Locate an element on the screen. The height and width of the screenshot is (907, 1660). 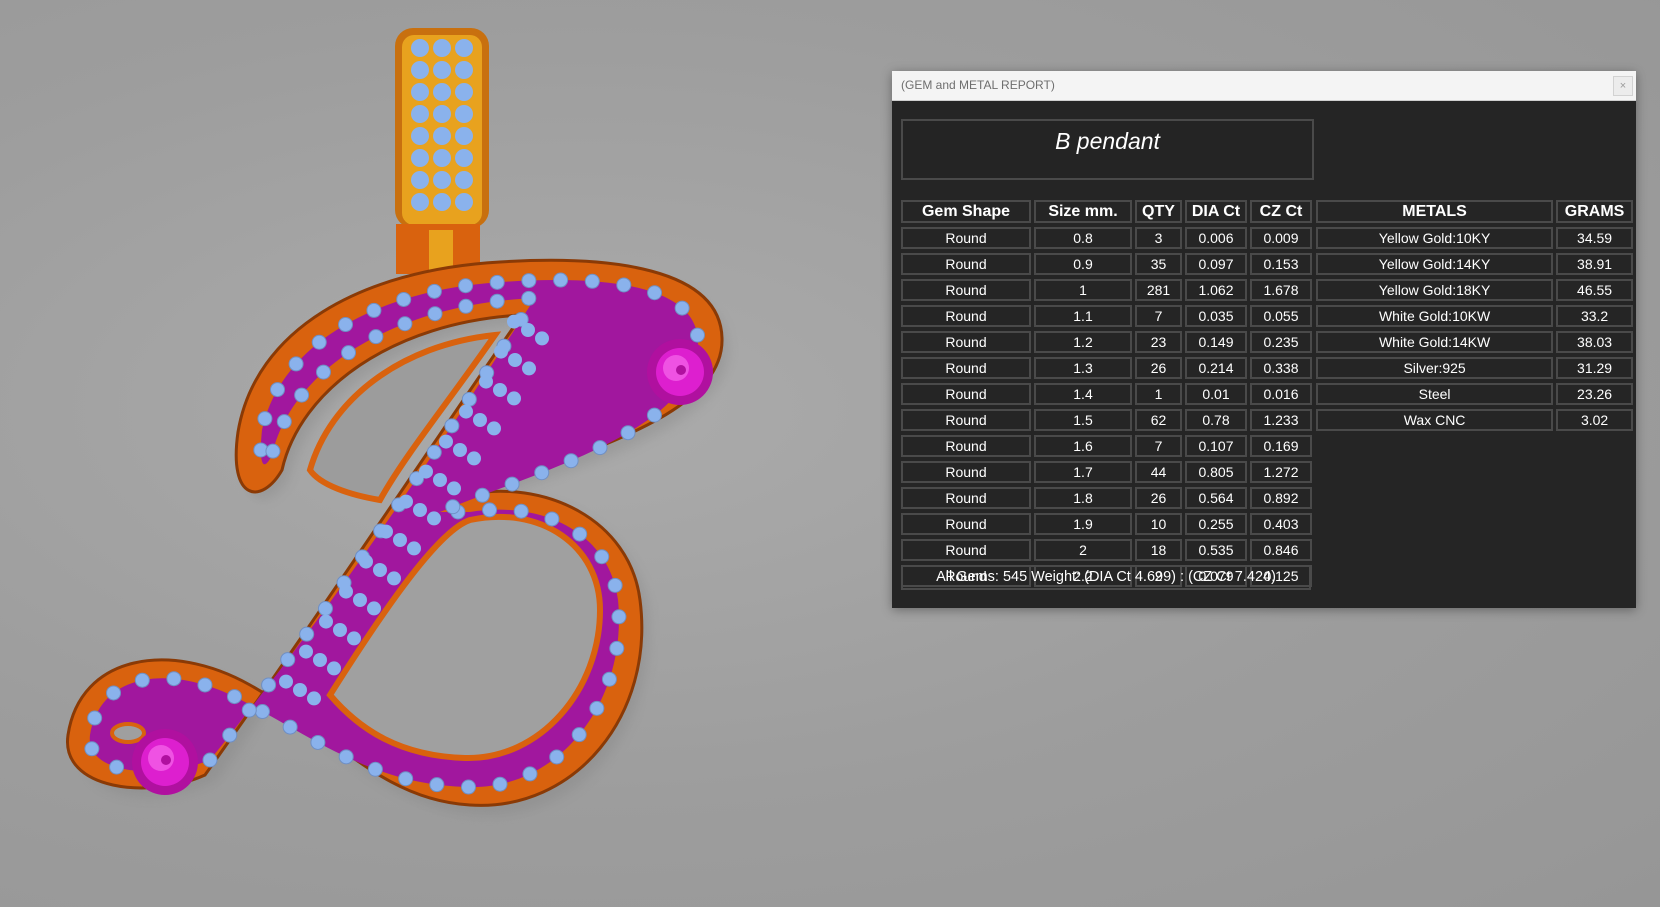
gem-row: Round 1.7 44 0.805 1.272 is located at coordinates (1106, 472).